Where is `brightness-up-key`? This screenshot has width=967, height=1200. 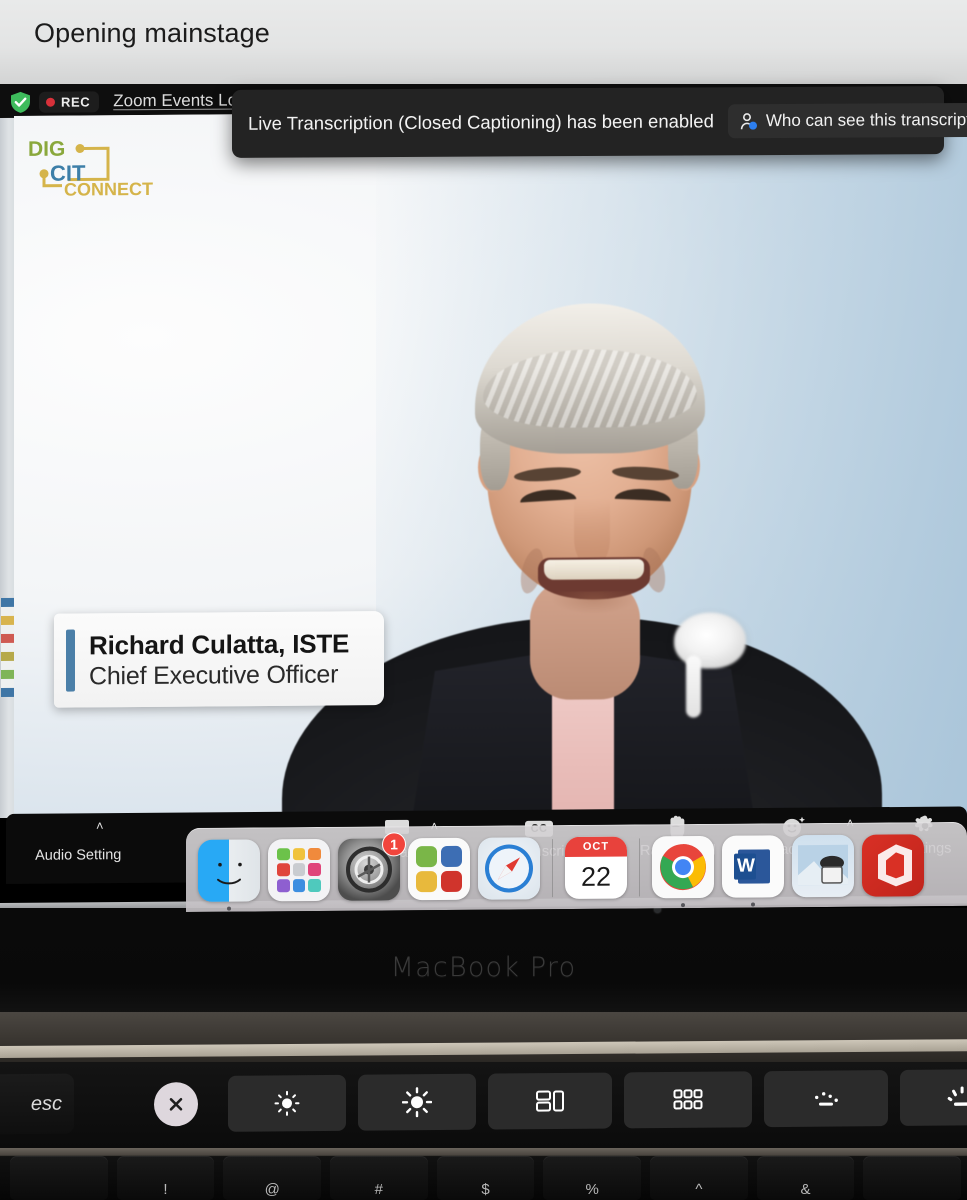
brightness-up-key is located at coordinates (417, 1102).